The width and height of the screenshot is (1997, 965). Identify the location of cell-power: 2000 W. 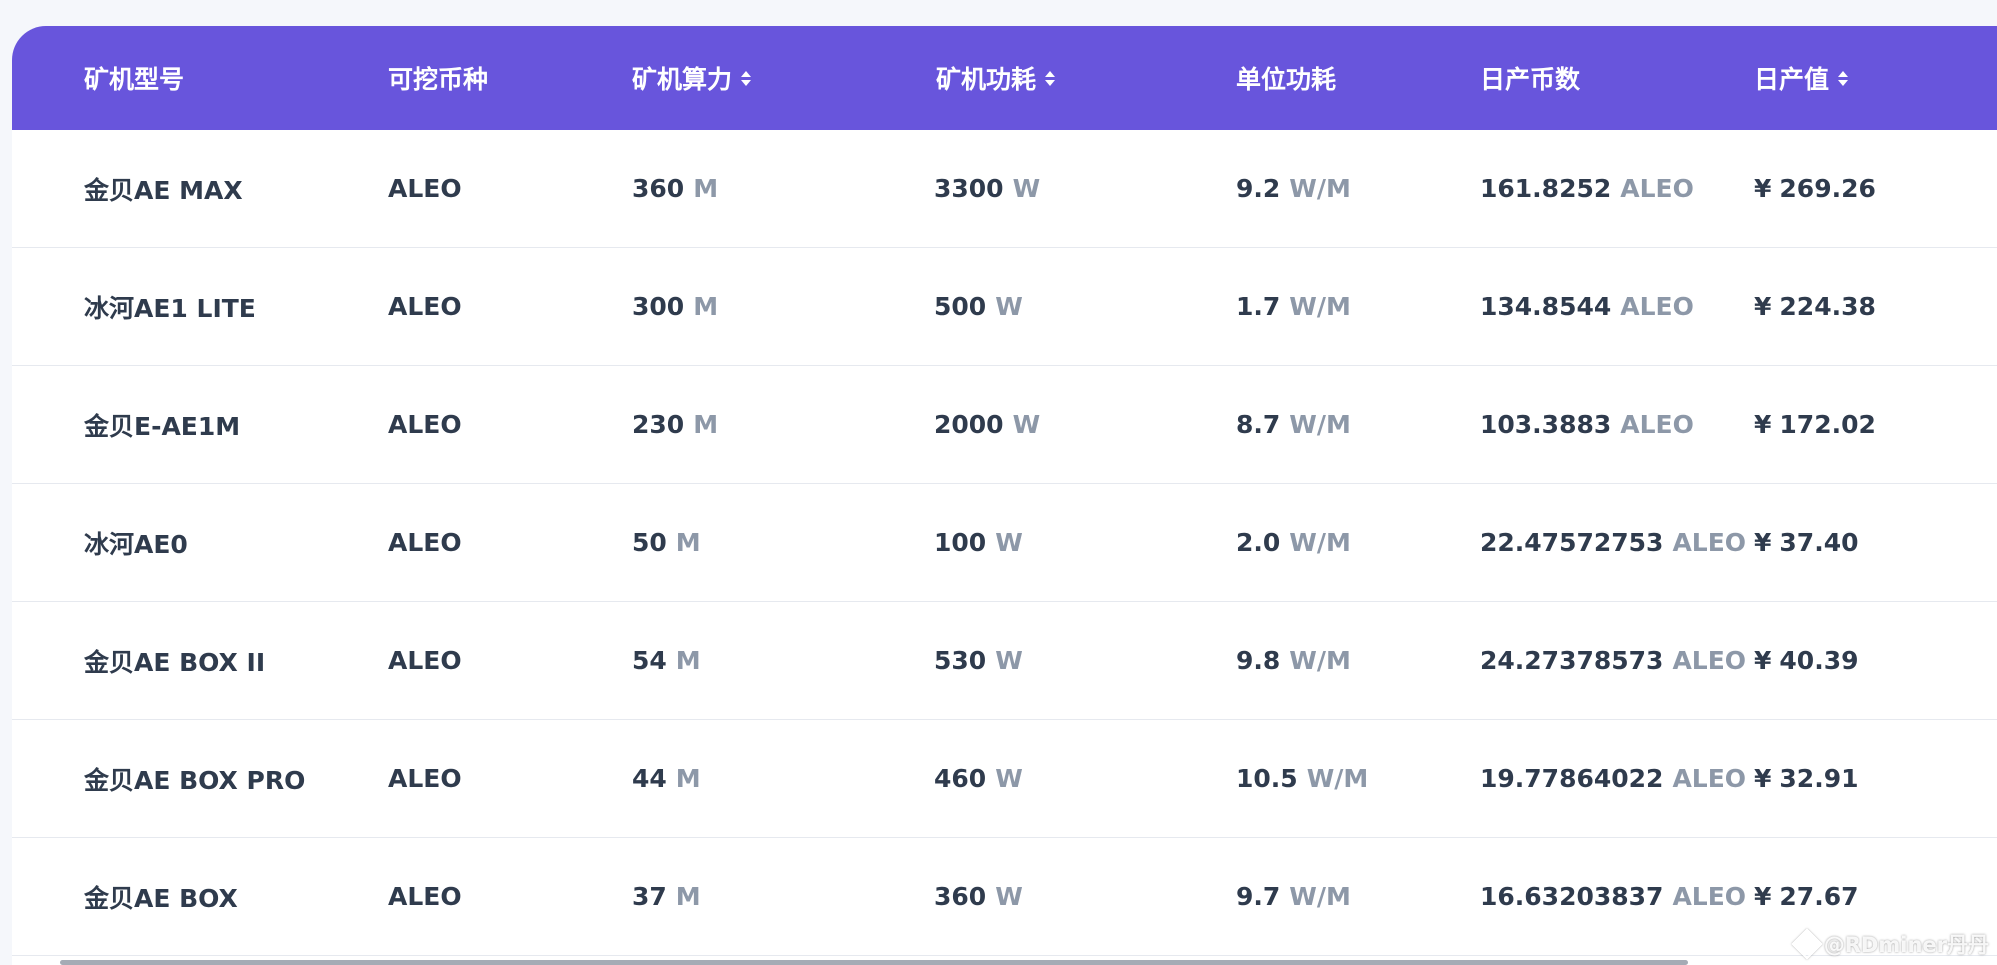
(987, 424).